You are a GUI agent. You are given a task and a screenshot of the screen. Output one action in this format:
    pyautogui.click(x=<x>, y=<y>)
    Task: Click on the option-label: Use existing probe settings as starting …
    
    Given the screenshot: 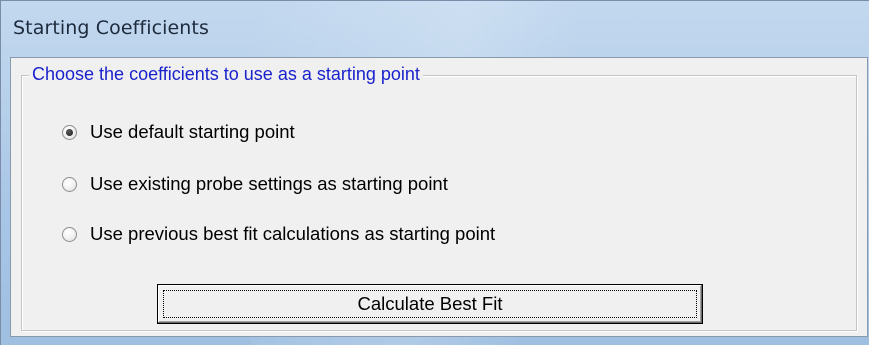 What is the action you would take?
    pyautogui.click(x=269, y=183)
    